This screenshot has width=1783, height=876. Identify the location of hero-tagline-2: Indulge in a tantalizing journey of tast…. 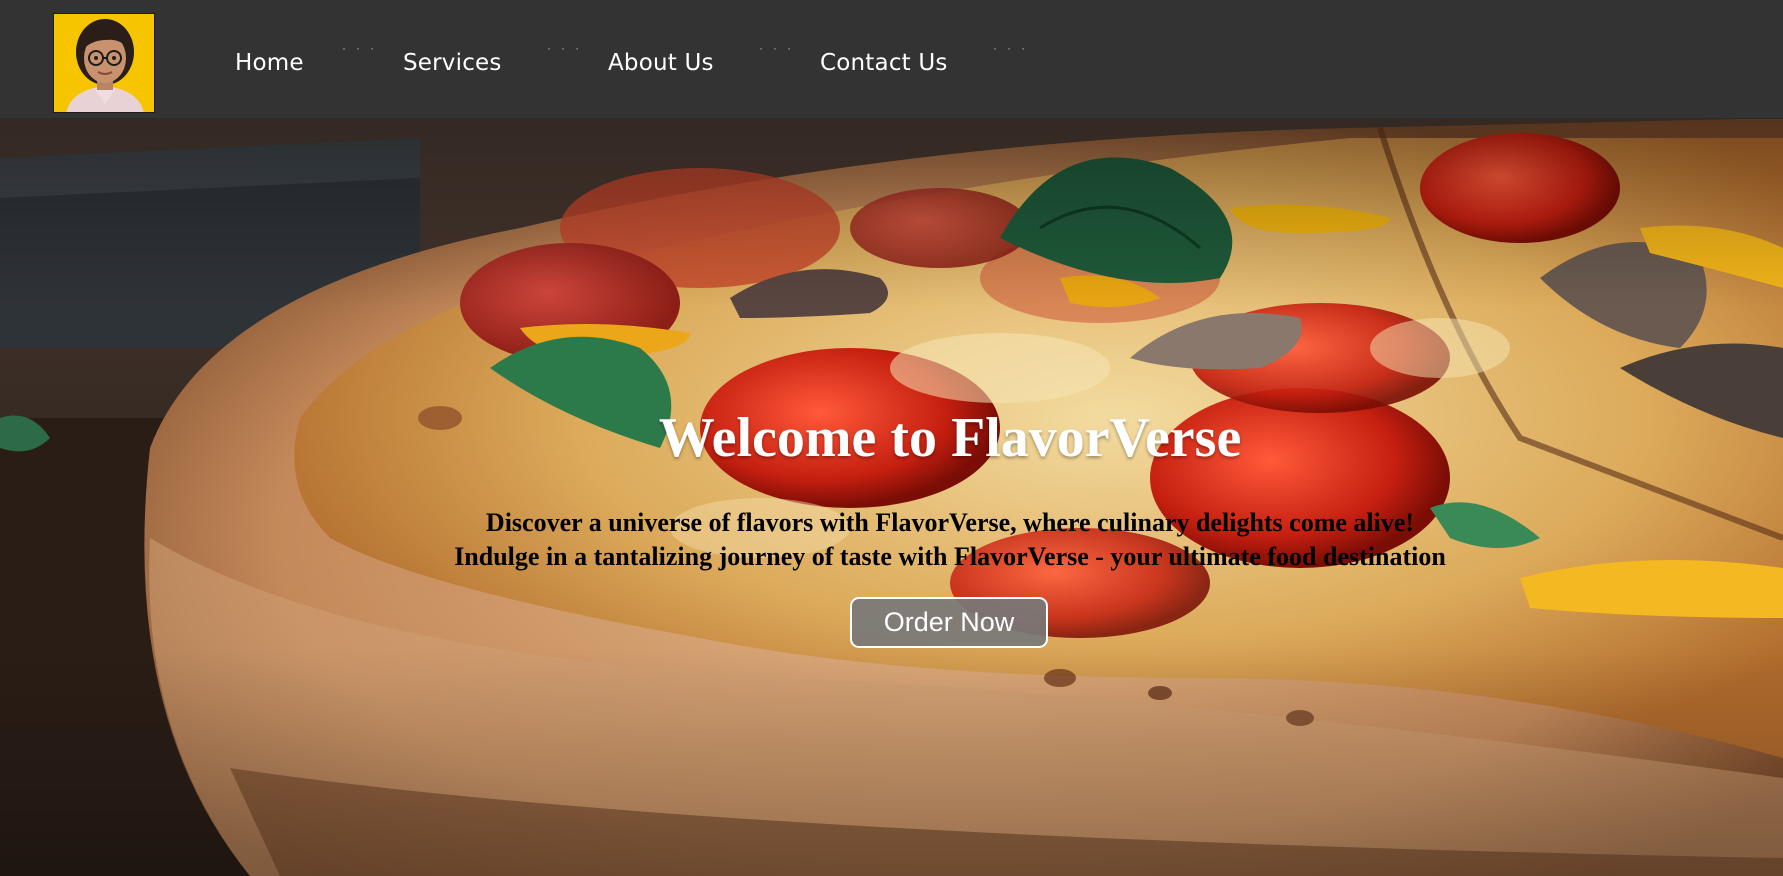
(950, 556).